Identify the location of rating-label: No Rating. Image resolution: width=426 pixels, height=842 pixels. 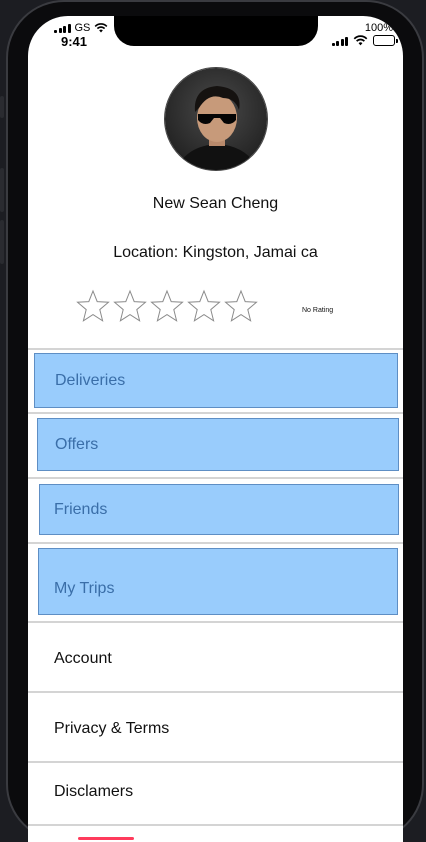
(318, 310).